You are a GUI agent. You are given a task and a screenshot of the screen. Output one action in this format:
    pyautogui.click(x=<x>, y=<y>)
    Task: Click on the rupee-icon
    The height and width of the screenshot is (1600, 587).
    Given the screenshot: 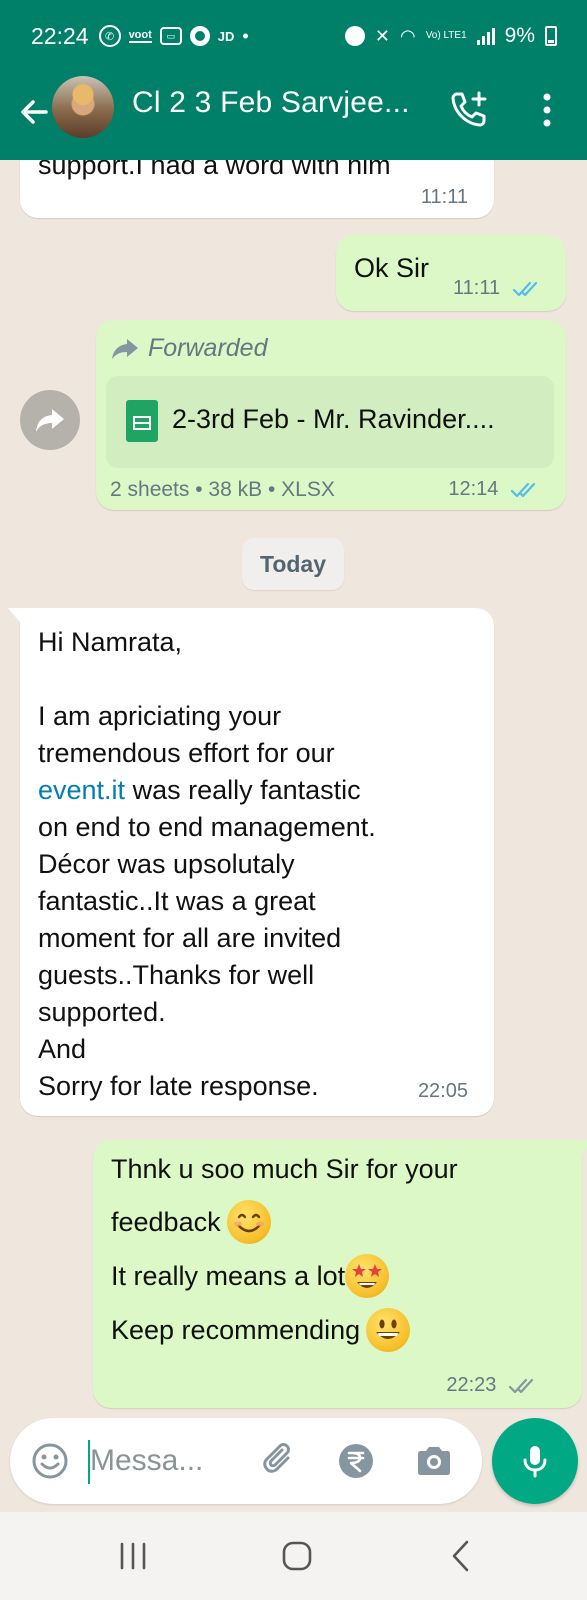 What is the action you would take?
    pyautogui.click(x=356, y=1461)
    